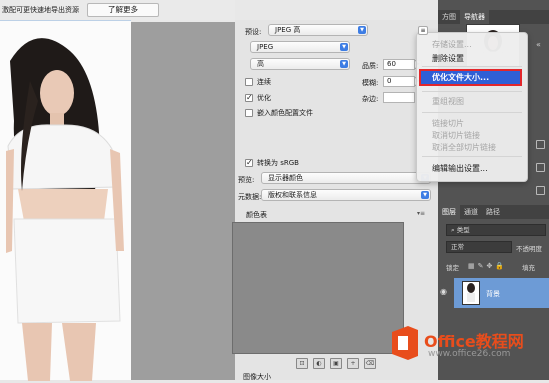  What do you see at coordinates (318, 30) in the screenshot?
I see `preset-select: JPEG 高 ▼` at bounding box center [318, 30].